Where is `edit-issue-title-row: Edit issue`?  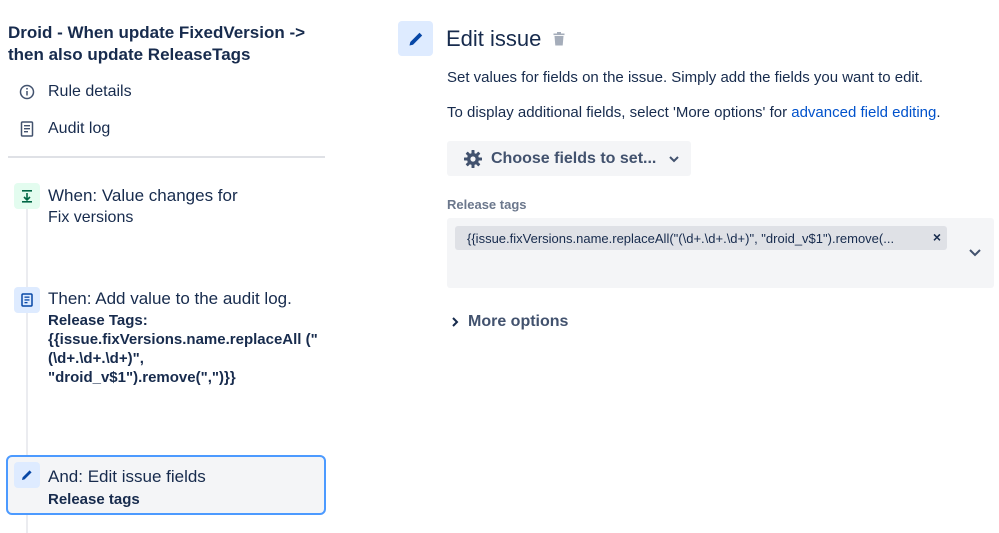
edit-issue-title-row: Edit issue is located at coordinates (505, 39).